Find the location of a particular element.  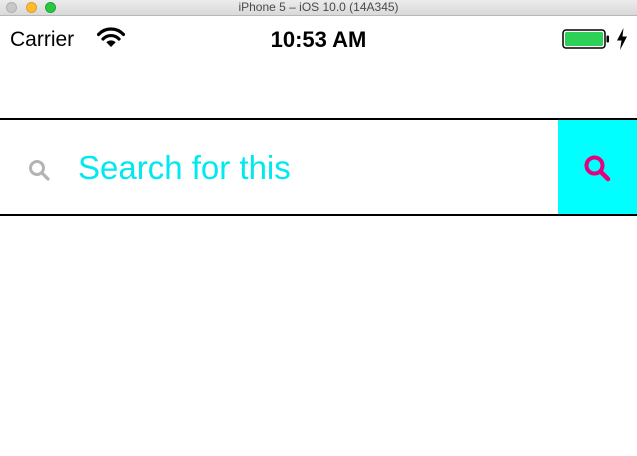

charging-bolt-icon is located at coordinates (622, 39).